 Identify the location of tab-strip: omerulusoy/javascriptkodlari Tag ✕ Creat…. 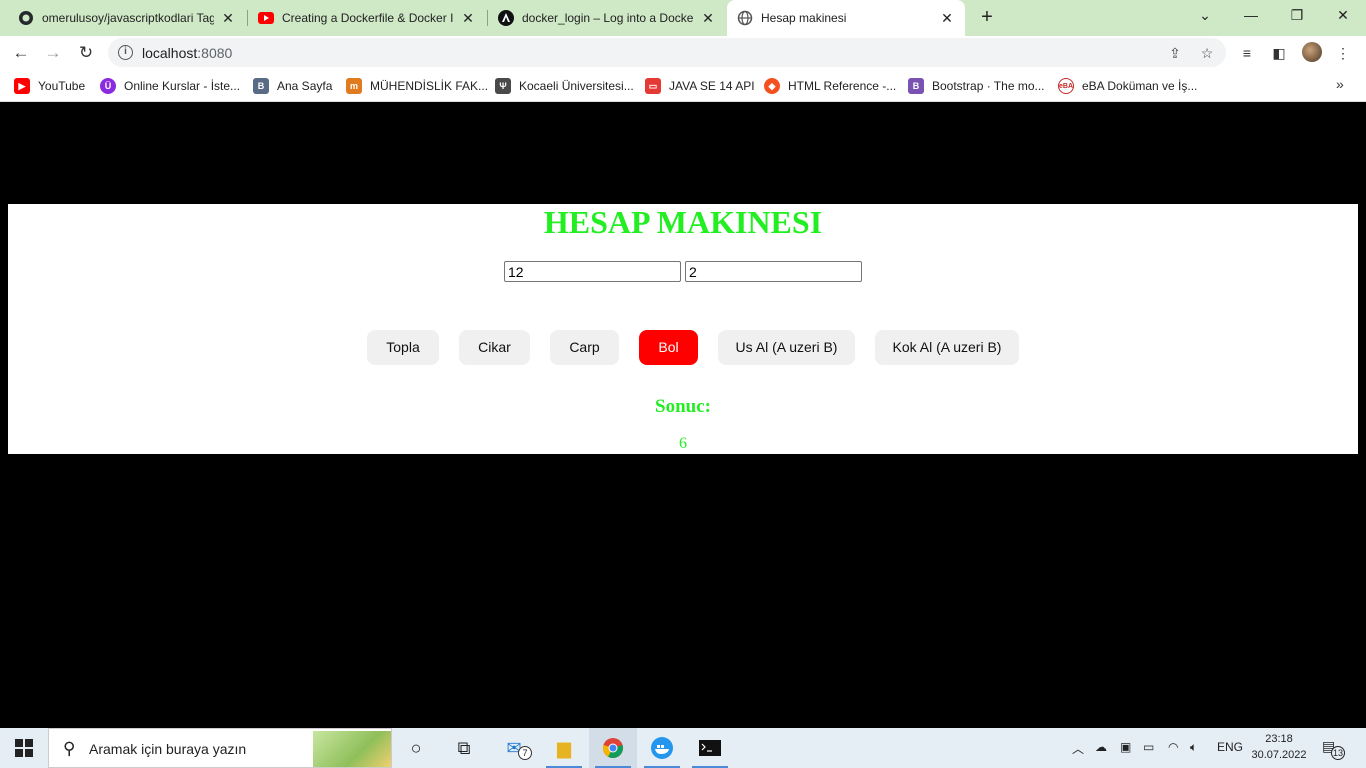
(683, 18).